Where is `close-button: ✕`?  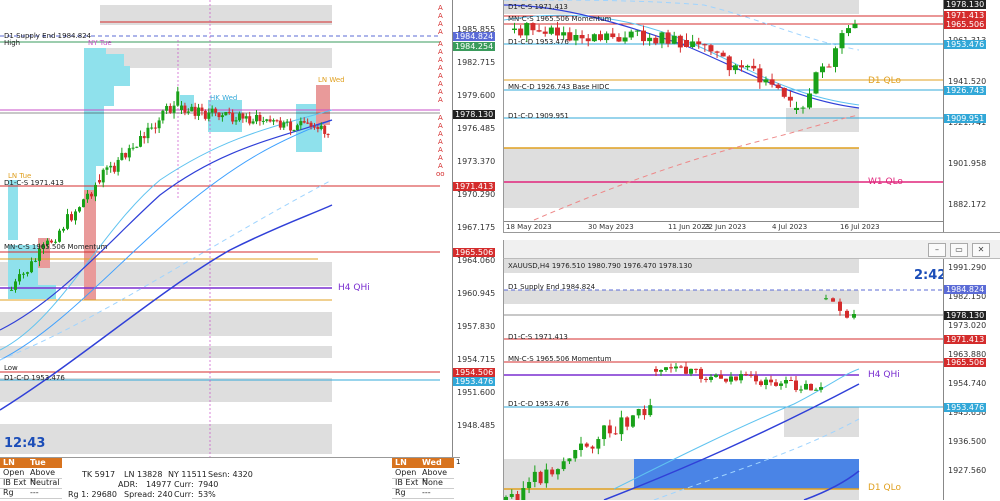 close-button: ✕ is located at coordinates (981, 250).